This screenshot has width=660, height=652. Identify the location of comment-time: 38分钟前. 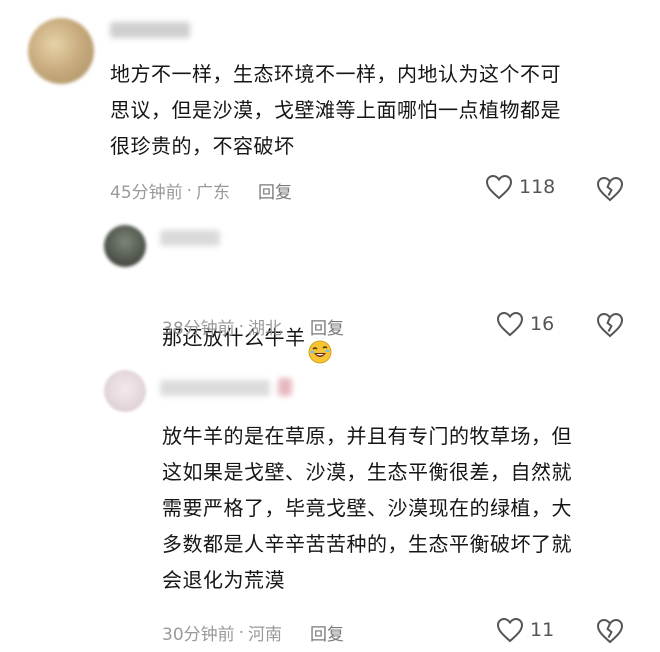
(198, 329).